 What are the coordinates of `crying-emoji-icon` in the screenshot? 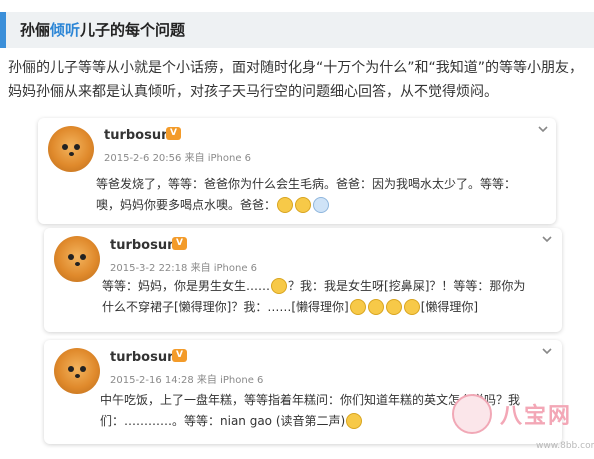 It's located at (321, 205).